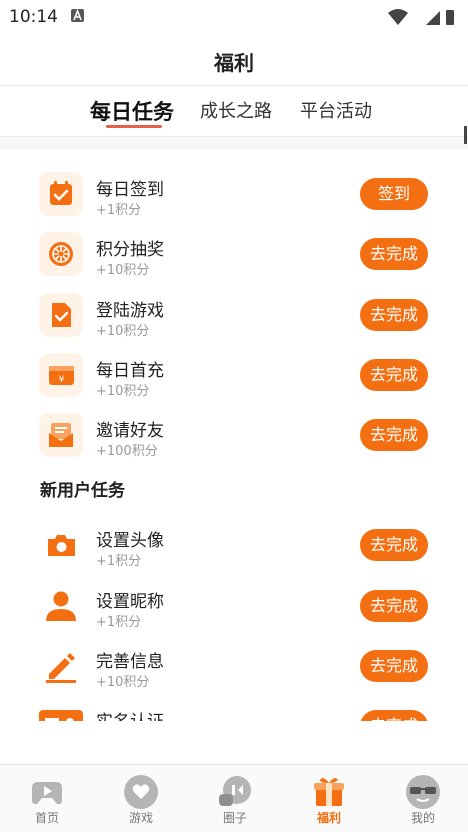  What do you see at coordinates (47, 793) in the screenshot?
I see `gamepad-icon` at bounding box center [47, 793].